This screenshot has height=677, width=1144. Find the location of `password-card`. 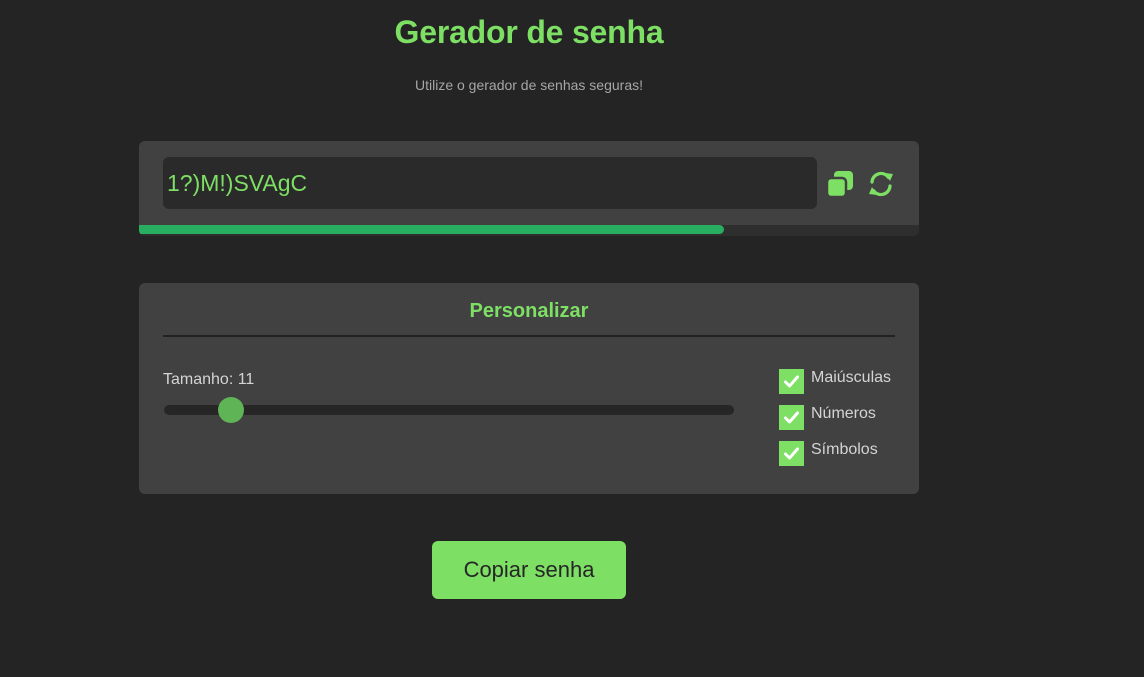

password-card is located at coordinates (529, 188).